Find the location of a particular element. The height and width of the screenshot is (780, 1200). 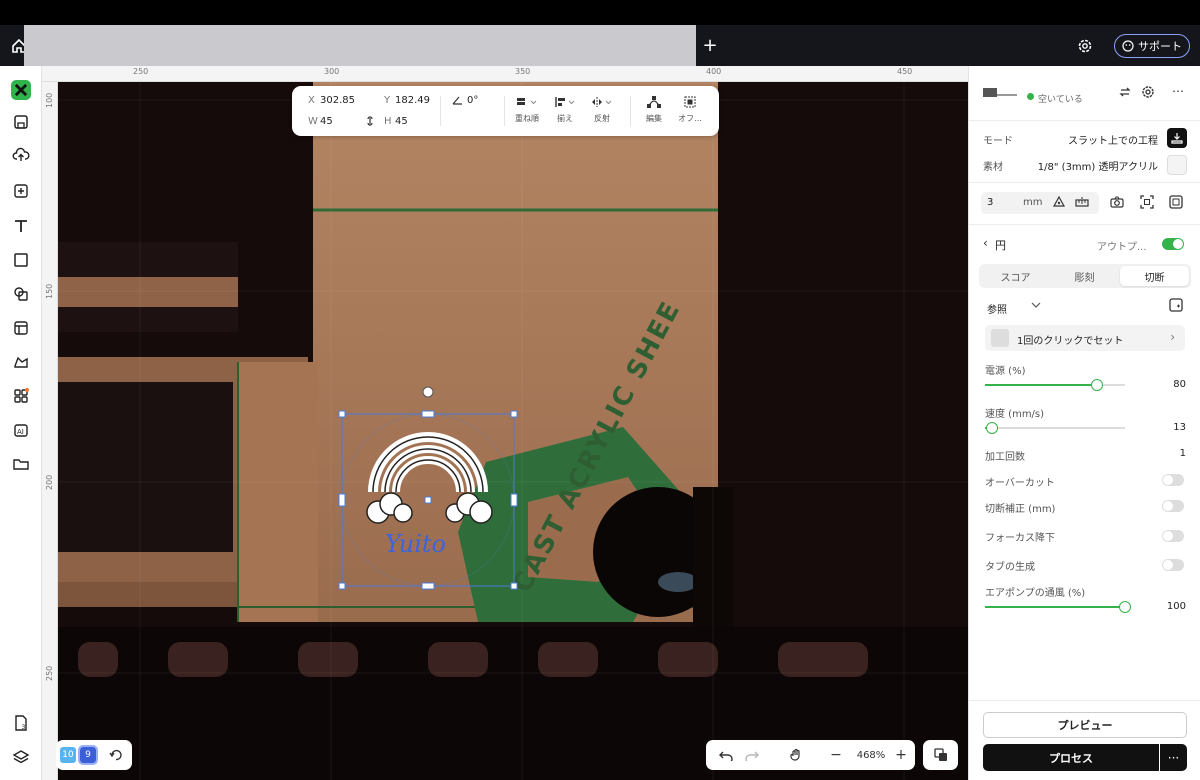

add-element-icon is located at coordinates (21, 191).